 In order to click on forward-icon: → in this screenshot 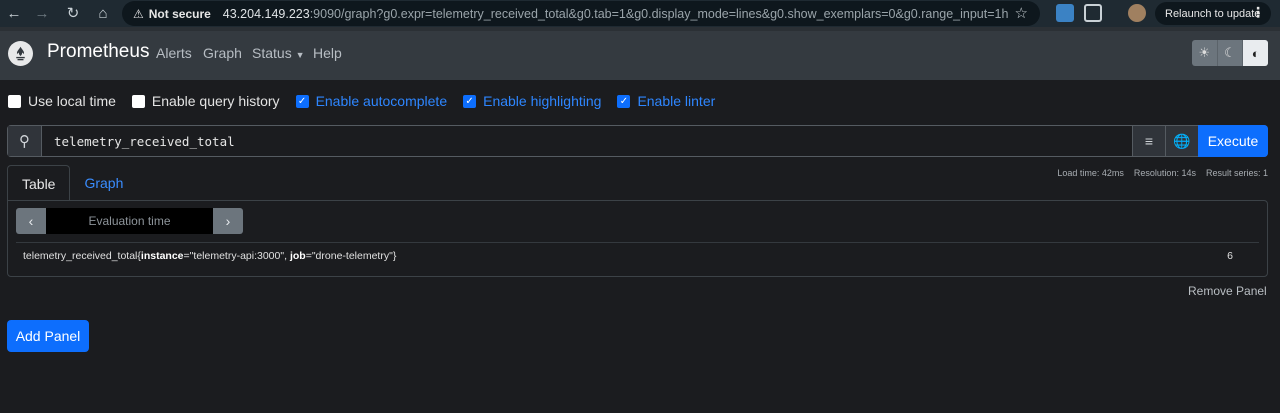, I will do `click(42, 13)`.